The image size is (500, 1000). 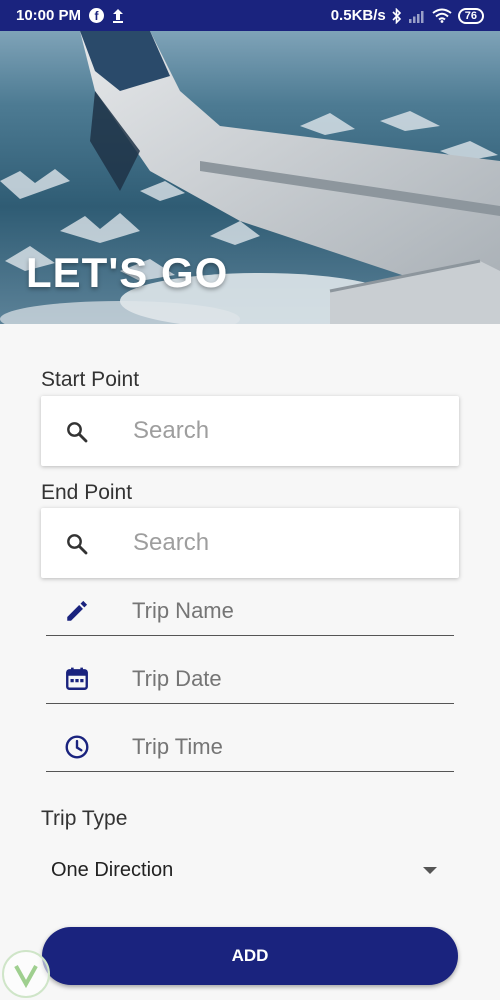 I want to click on dropdown-arrow-icon, so click(x=430, y=870).